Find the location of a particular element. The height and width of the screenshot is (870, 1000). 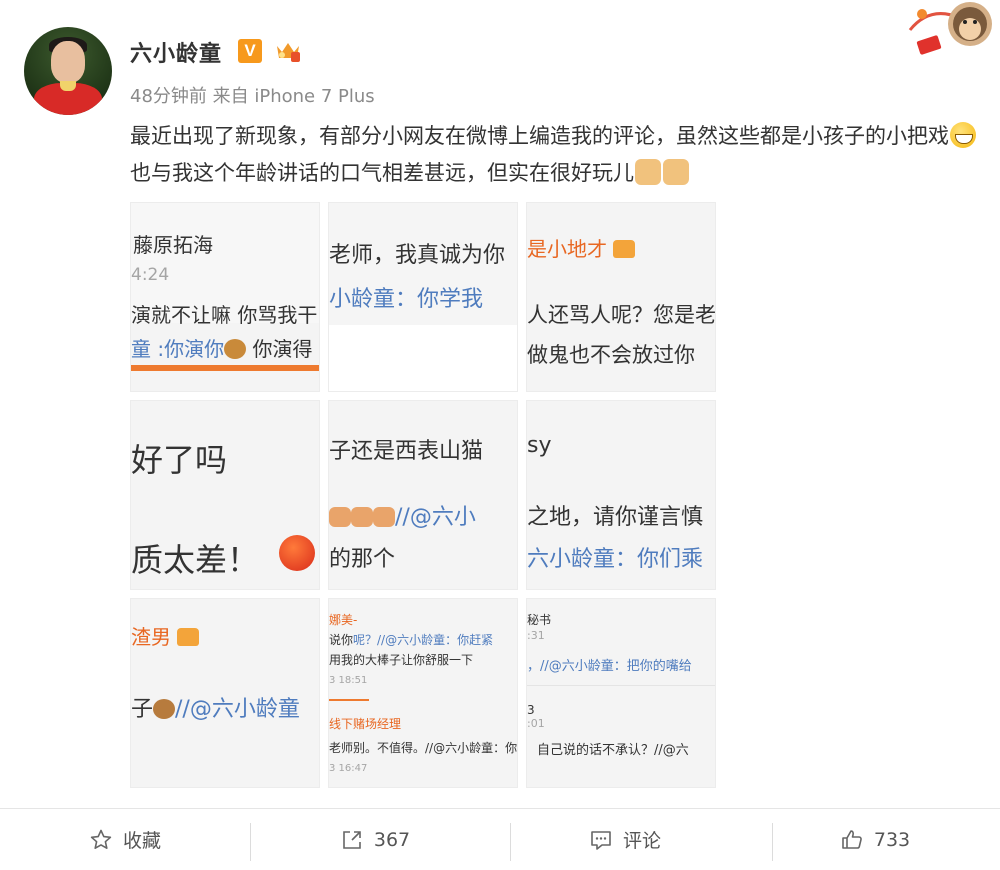

cell9-time2: :01 is located at coordinates (536, 723).